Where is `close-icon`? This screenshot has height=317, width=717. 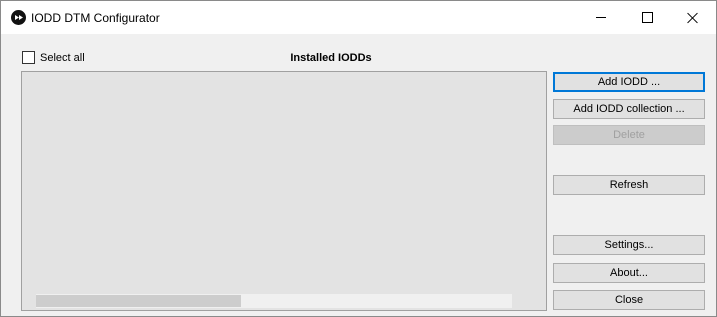 close-icon is located at coordinates (693, 18).